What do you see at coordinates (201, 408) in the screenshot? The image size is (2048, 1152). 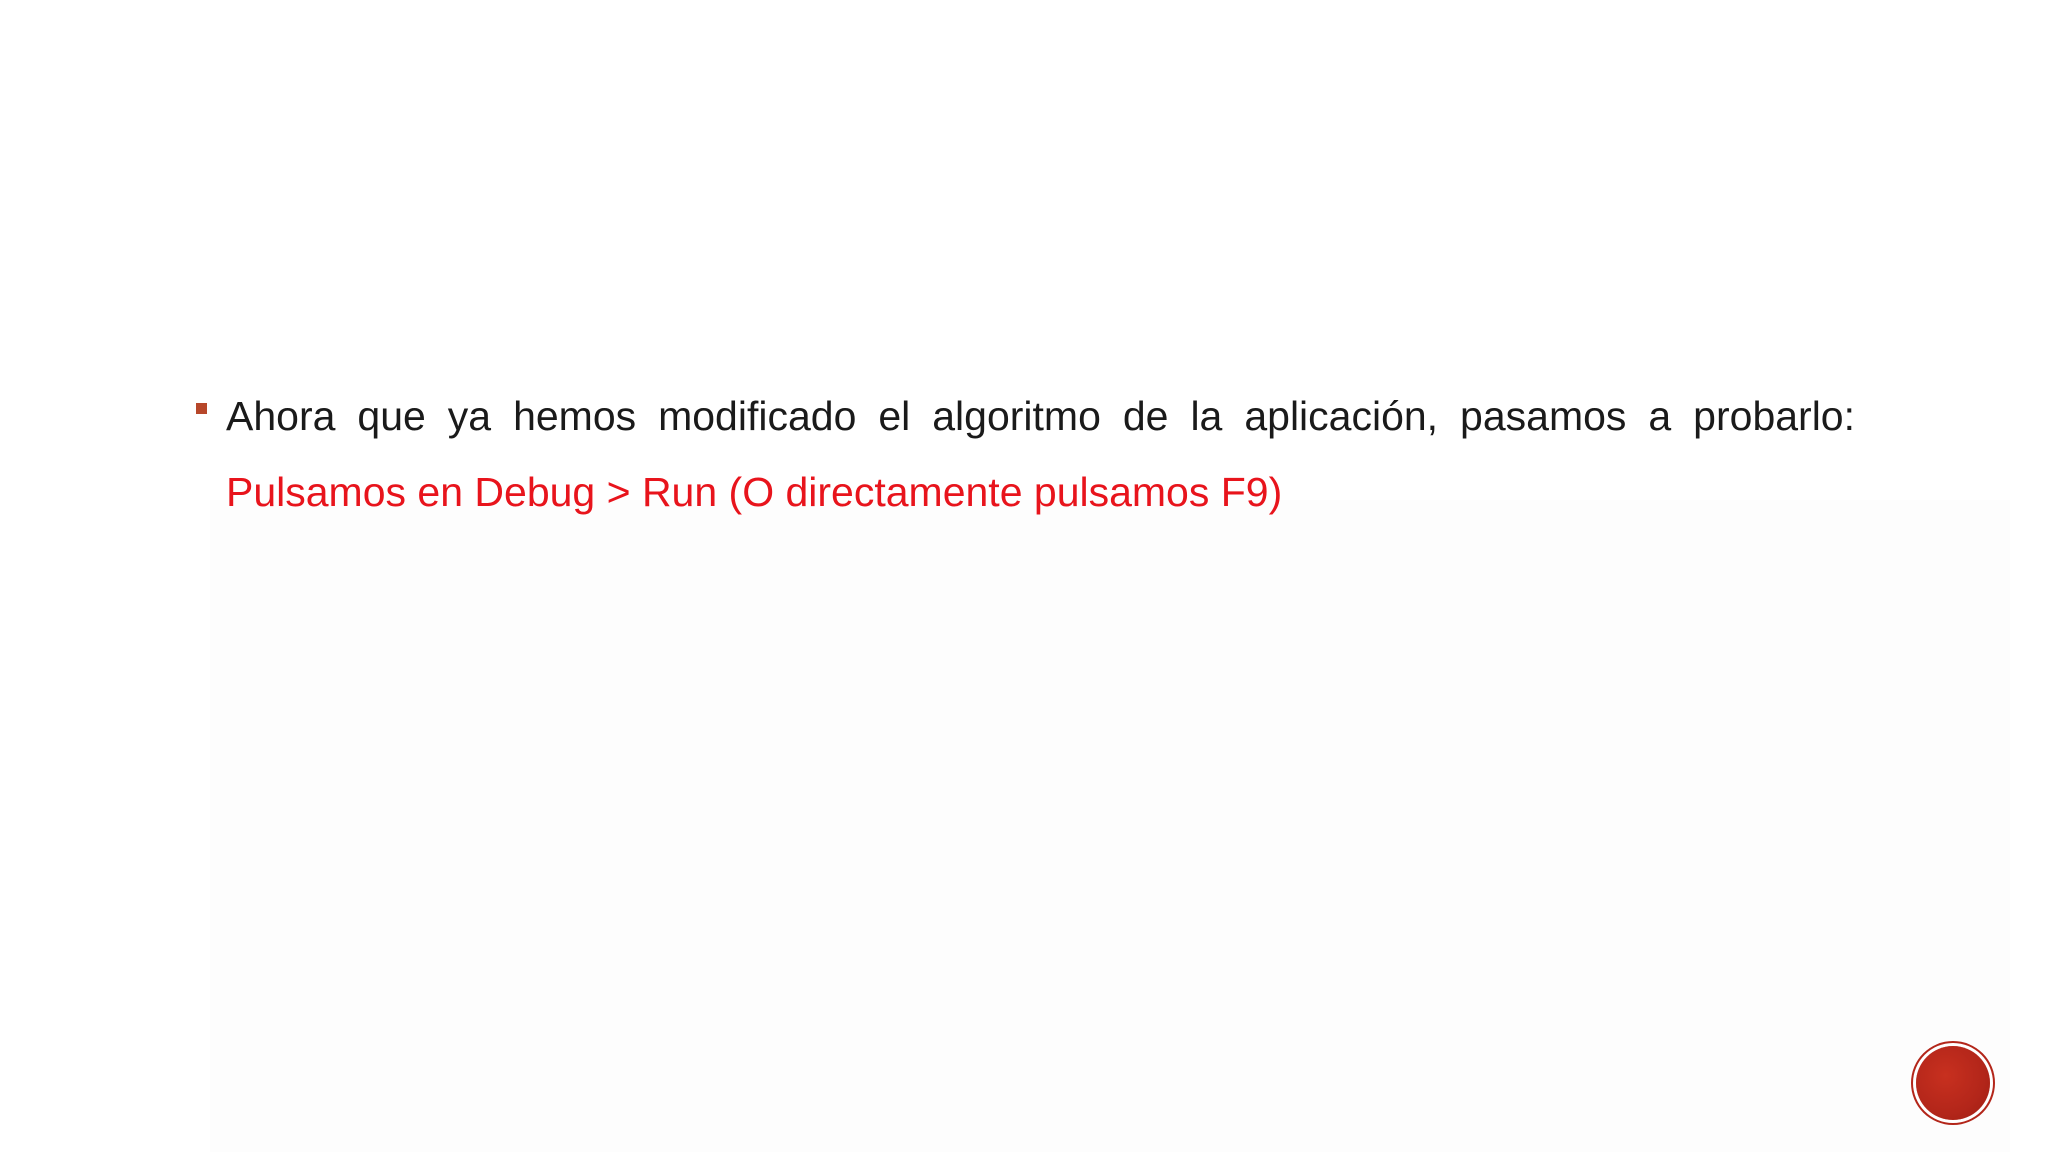 I see `square-bullet-icon` at bounding box center [201, 408].